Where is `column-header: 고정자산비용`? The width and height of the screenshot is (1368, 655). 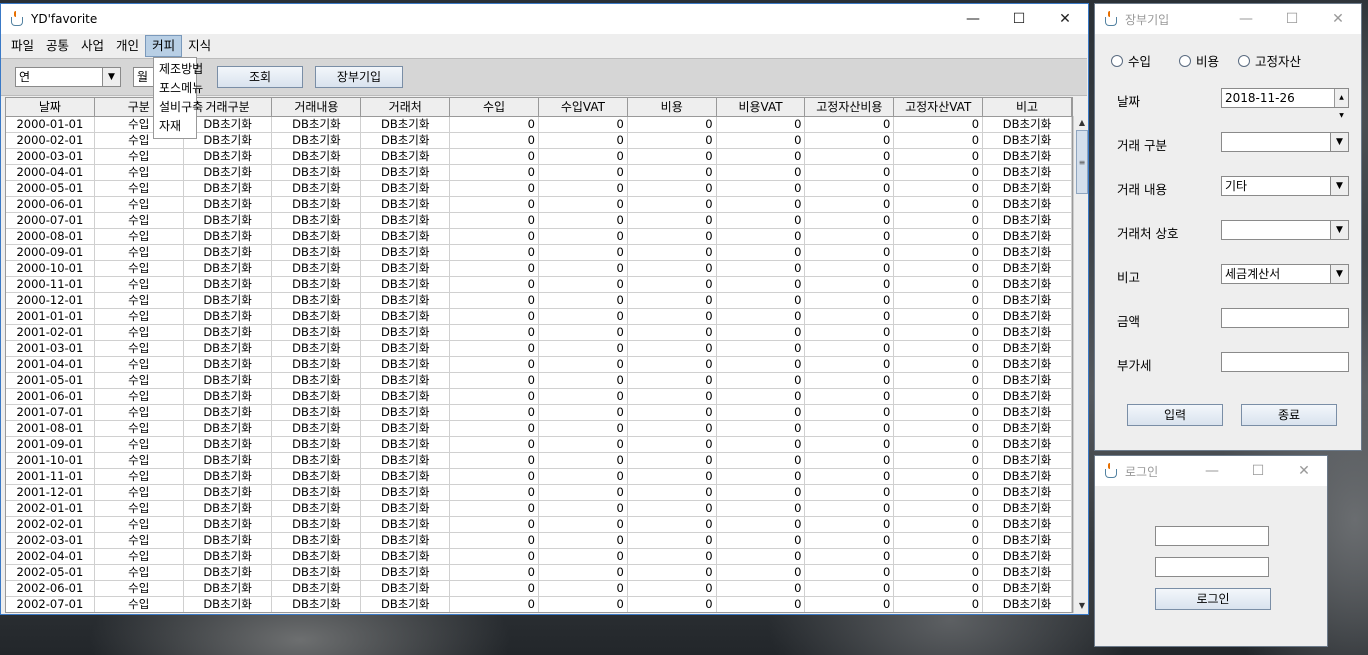
column-header: 고정자산비용 is located at coordinates (850, 107).